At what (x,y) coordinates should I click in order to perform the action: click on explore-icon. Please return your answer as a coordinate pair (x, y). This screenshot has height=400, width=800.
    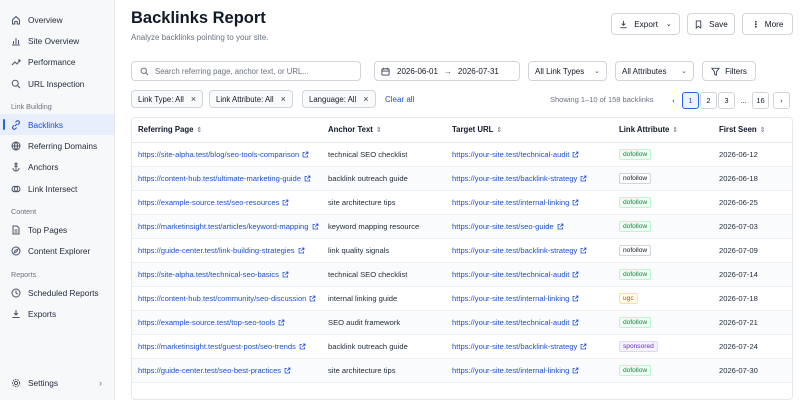
    Looking at the image, I should click on (16, 251).